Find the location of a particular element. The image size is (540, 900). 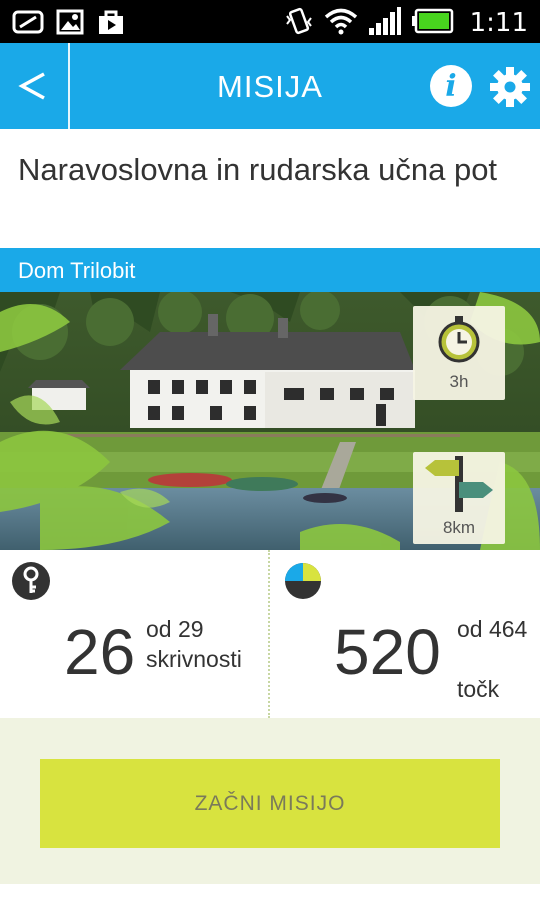

key-icon is located at coordinates (31, 581).